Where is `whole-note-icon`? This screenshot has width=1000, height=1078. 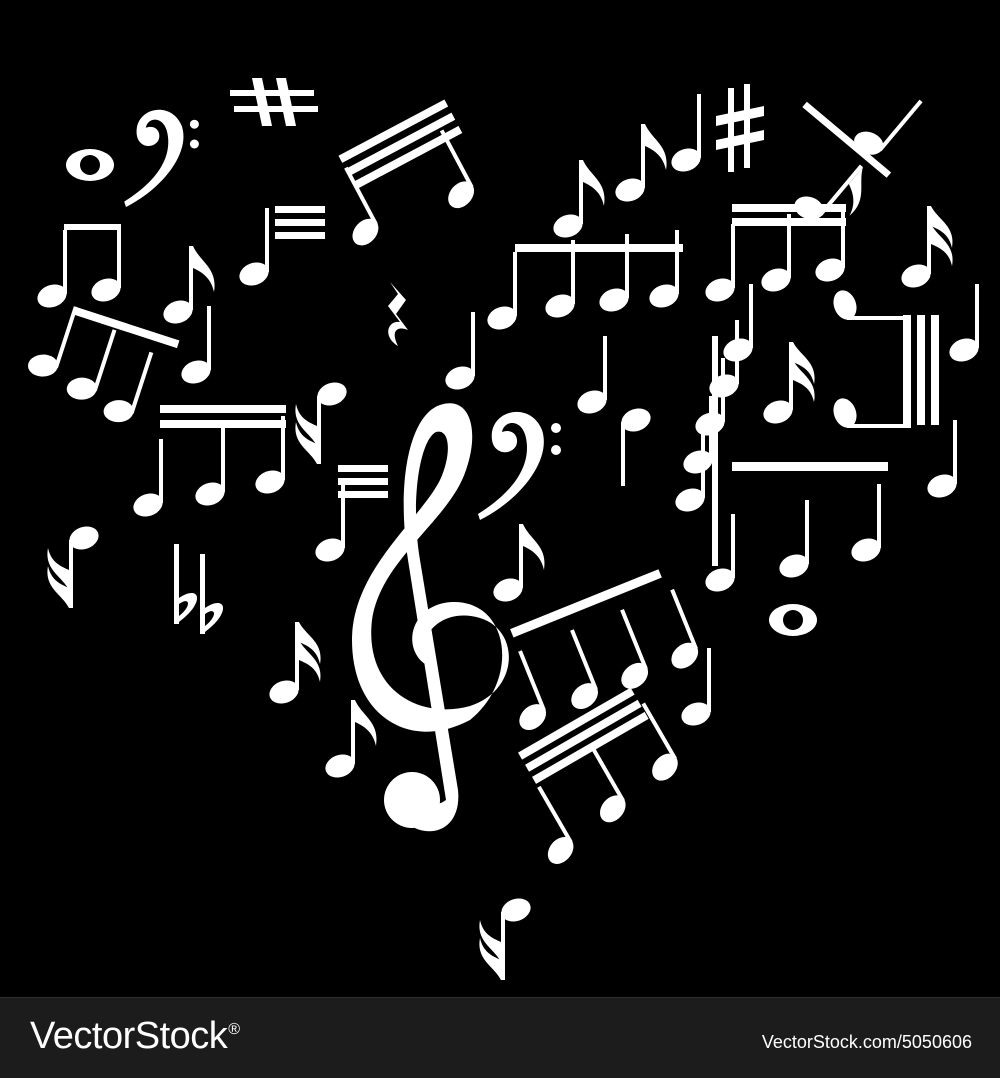 whole-note-icon is located at coordinates (90, 165).